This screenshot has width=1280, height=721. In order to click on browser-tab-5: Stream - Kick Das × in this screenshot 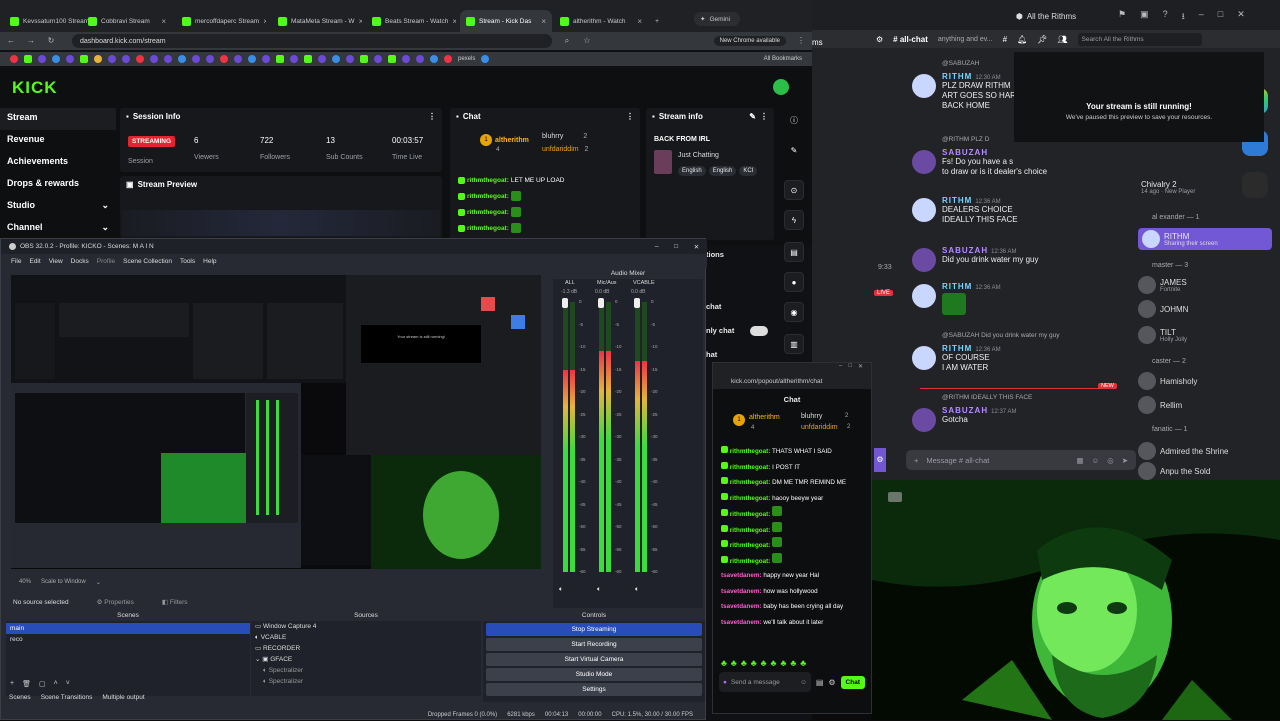, I will do `click(506, 21)`.